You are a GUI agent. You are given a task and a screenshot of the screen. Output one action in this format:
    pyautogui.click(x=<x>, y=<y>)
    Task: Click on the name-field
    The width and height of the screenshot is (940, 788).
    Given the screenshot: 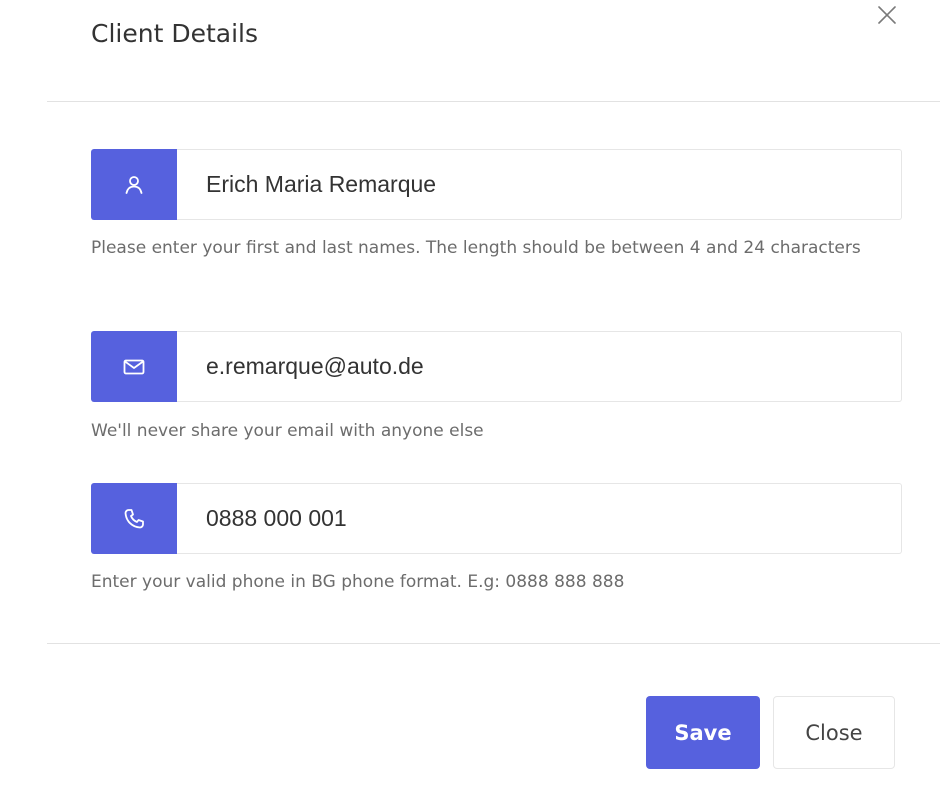 What is the action you would take?
    pyautogui.click(x=539, y=184)
    